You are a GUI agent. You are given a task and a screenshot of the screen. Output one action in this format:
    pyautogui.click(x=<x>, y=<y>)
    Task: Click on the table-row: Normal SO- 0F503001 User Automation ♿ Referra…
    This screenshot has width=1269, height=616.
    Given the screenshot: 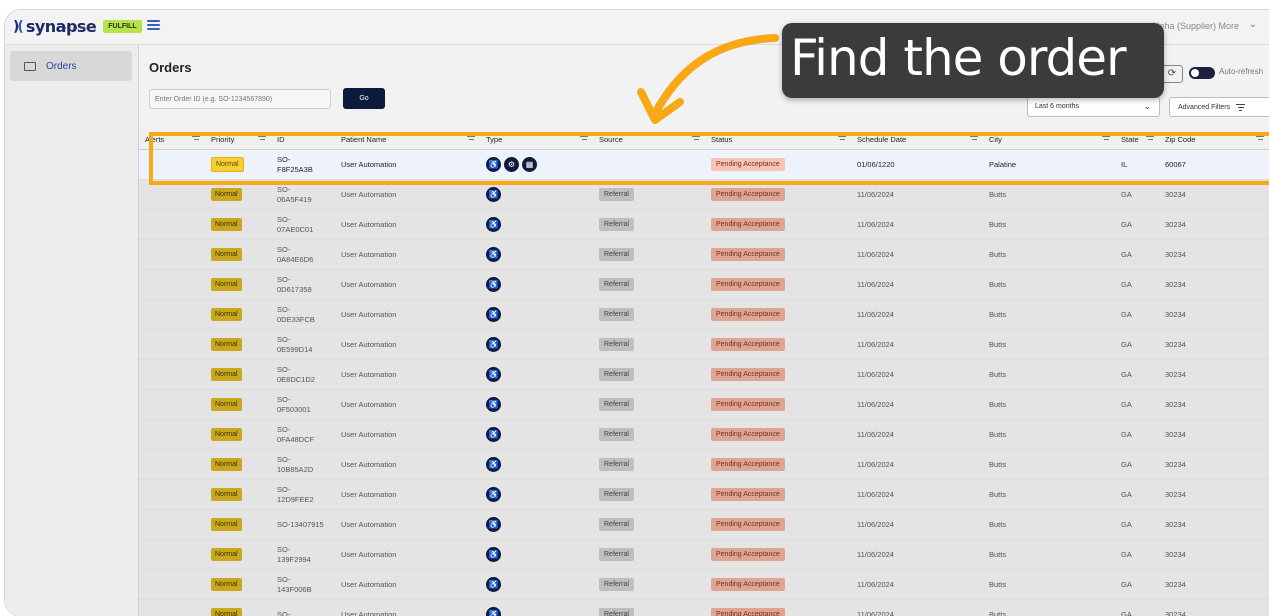 What is the action you would take?
    pyautogui.click(x=704, y=404)
    